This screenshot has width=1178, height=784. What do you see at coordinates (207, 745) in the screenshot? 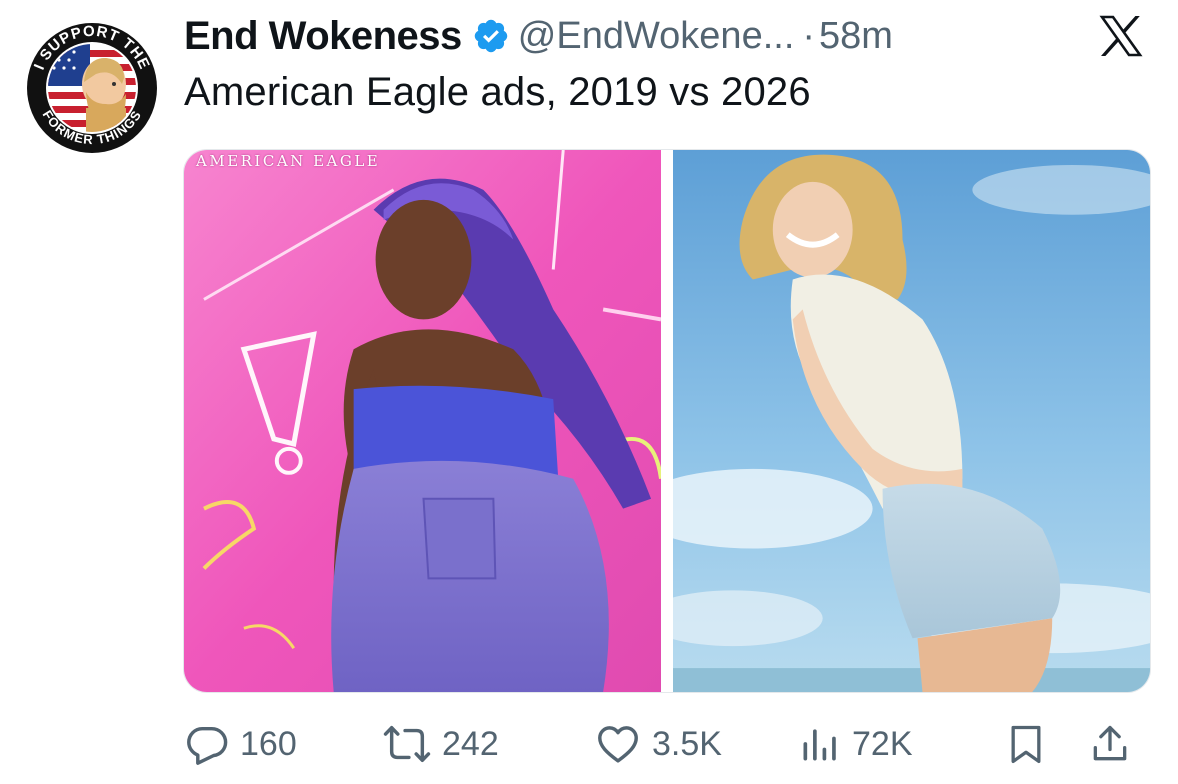
I see `reply-icon` at bounding box center [207, 745].